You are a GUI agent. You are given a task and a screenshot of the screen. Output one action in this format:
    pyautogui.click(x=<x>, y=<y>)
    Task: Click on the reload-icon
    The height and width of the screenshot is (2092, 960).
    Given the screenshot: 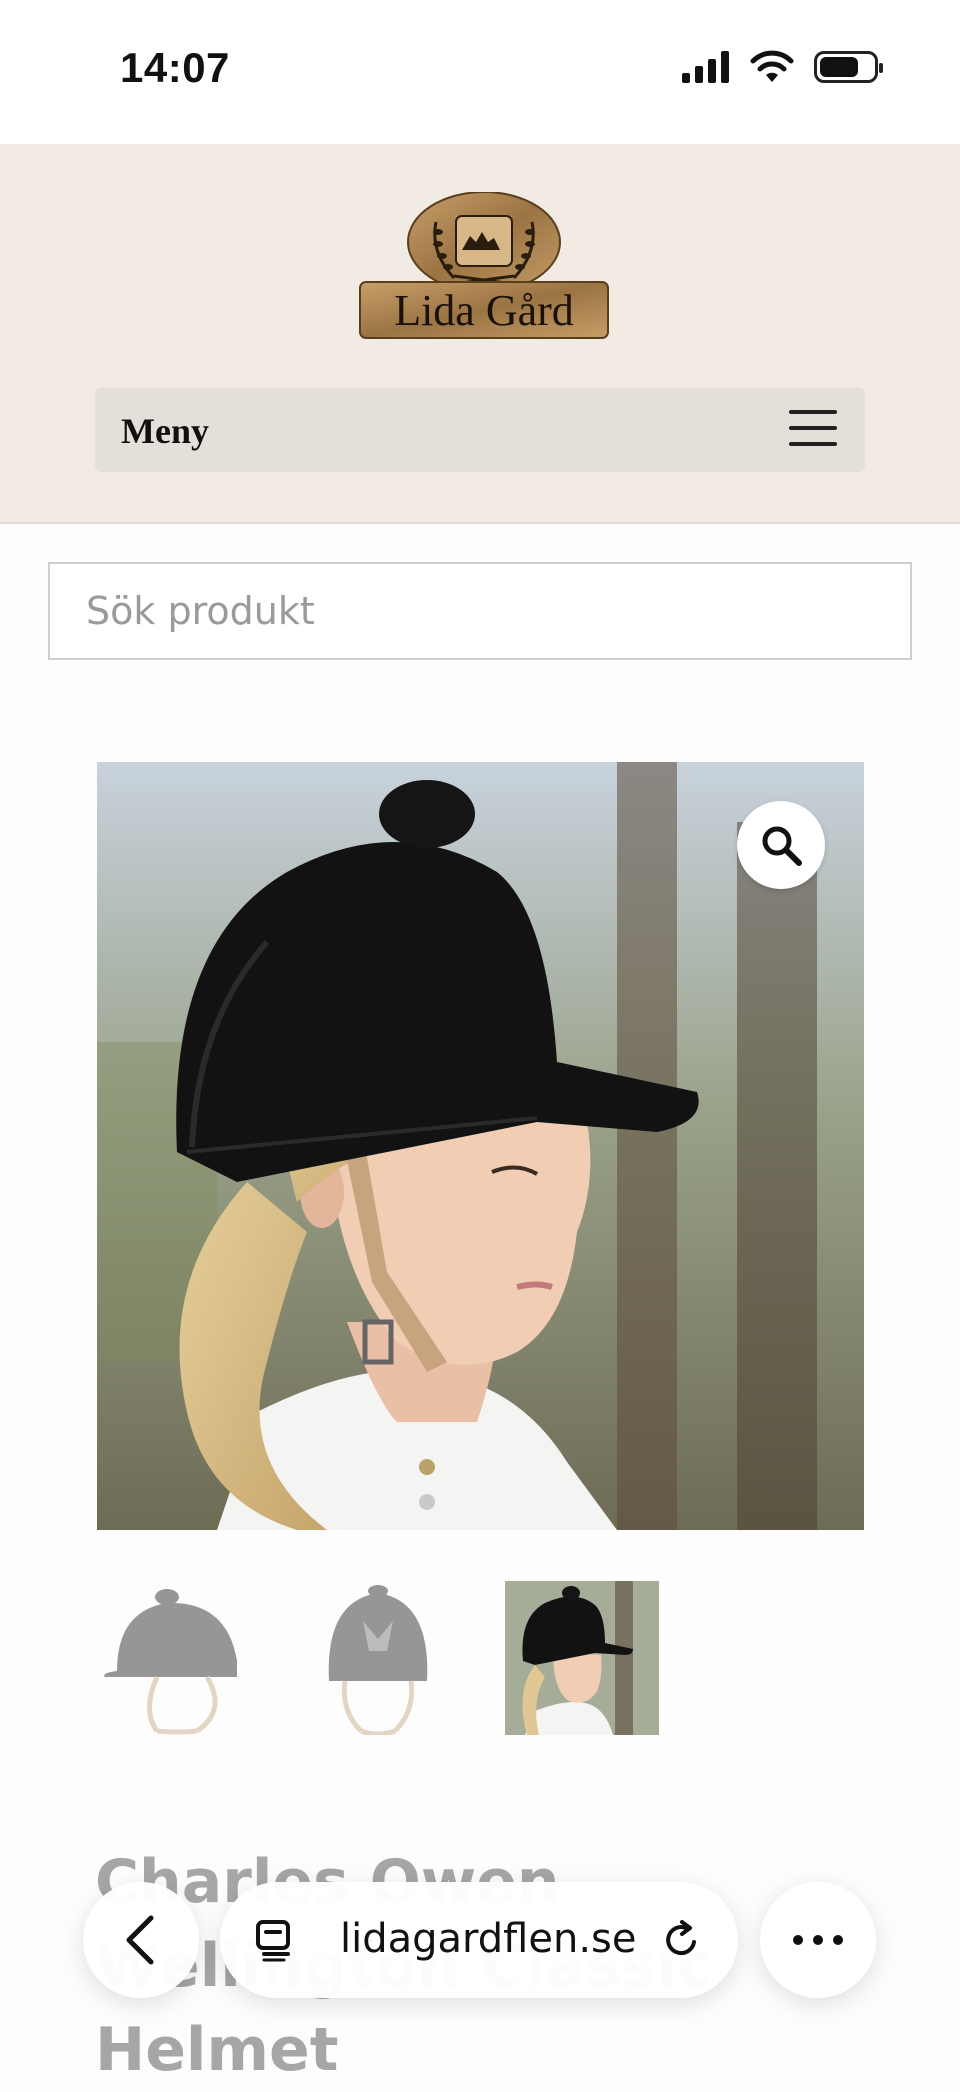 What is the action you would take?
    pyautogui.click(x=682, y=1940)
    